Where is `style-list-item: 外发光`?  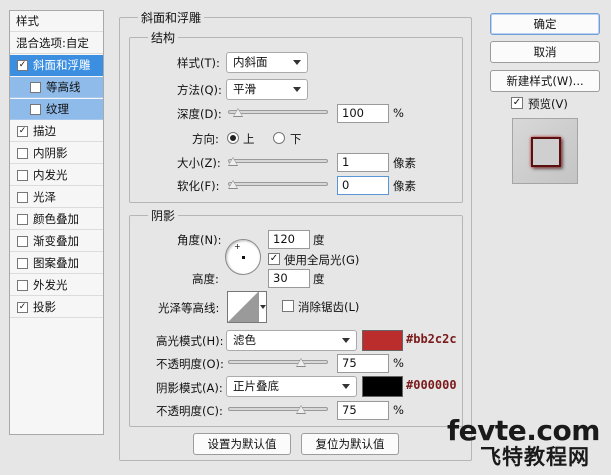
style-list-item: 外发光 is located at coordinates (56, 285).